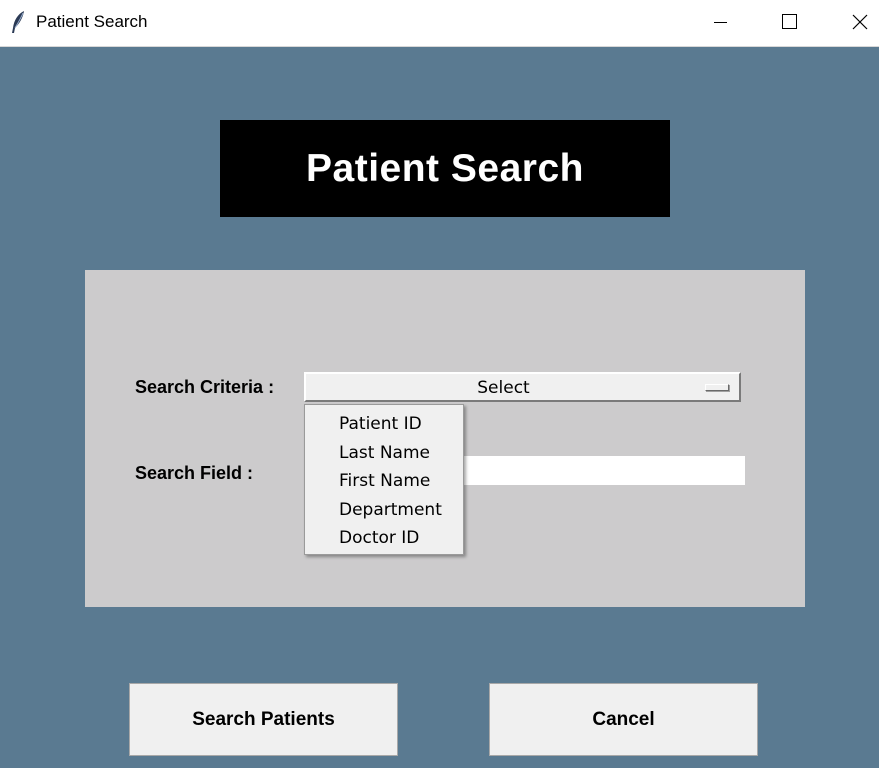 This screenshot has height=768, width=879. What do you see at coordinates (717, 387) in the screenshot?
I see `option-menu-indicator-icon` at bounding box center [717, 387].